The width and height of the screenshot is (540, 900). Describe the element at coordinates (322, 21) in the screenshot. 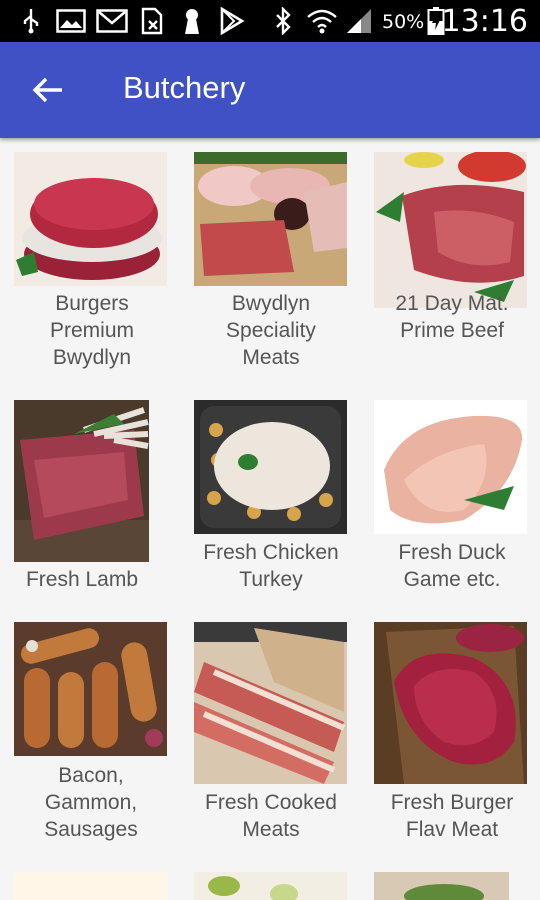

I see `wifi-icon` at that location.